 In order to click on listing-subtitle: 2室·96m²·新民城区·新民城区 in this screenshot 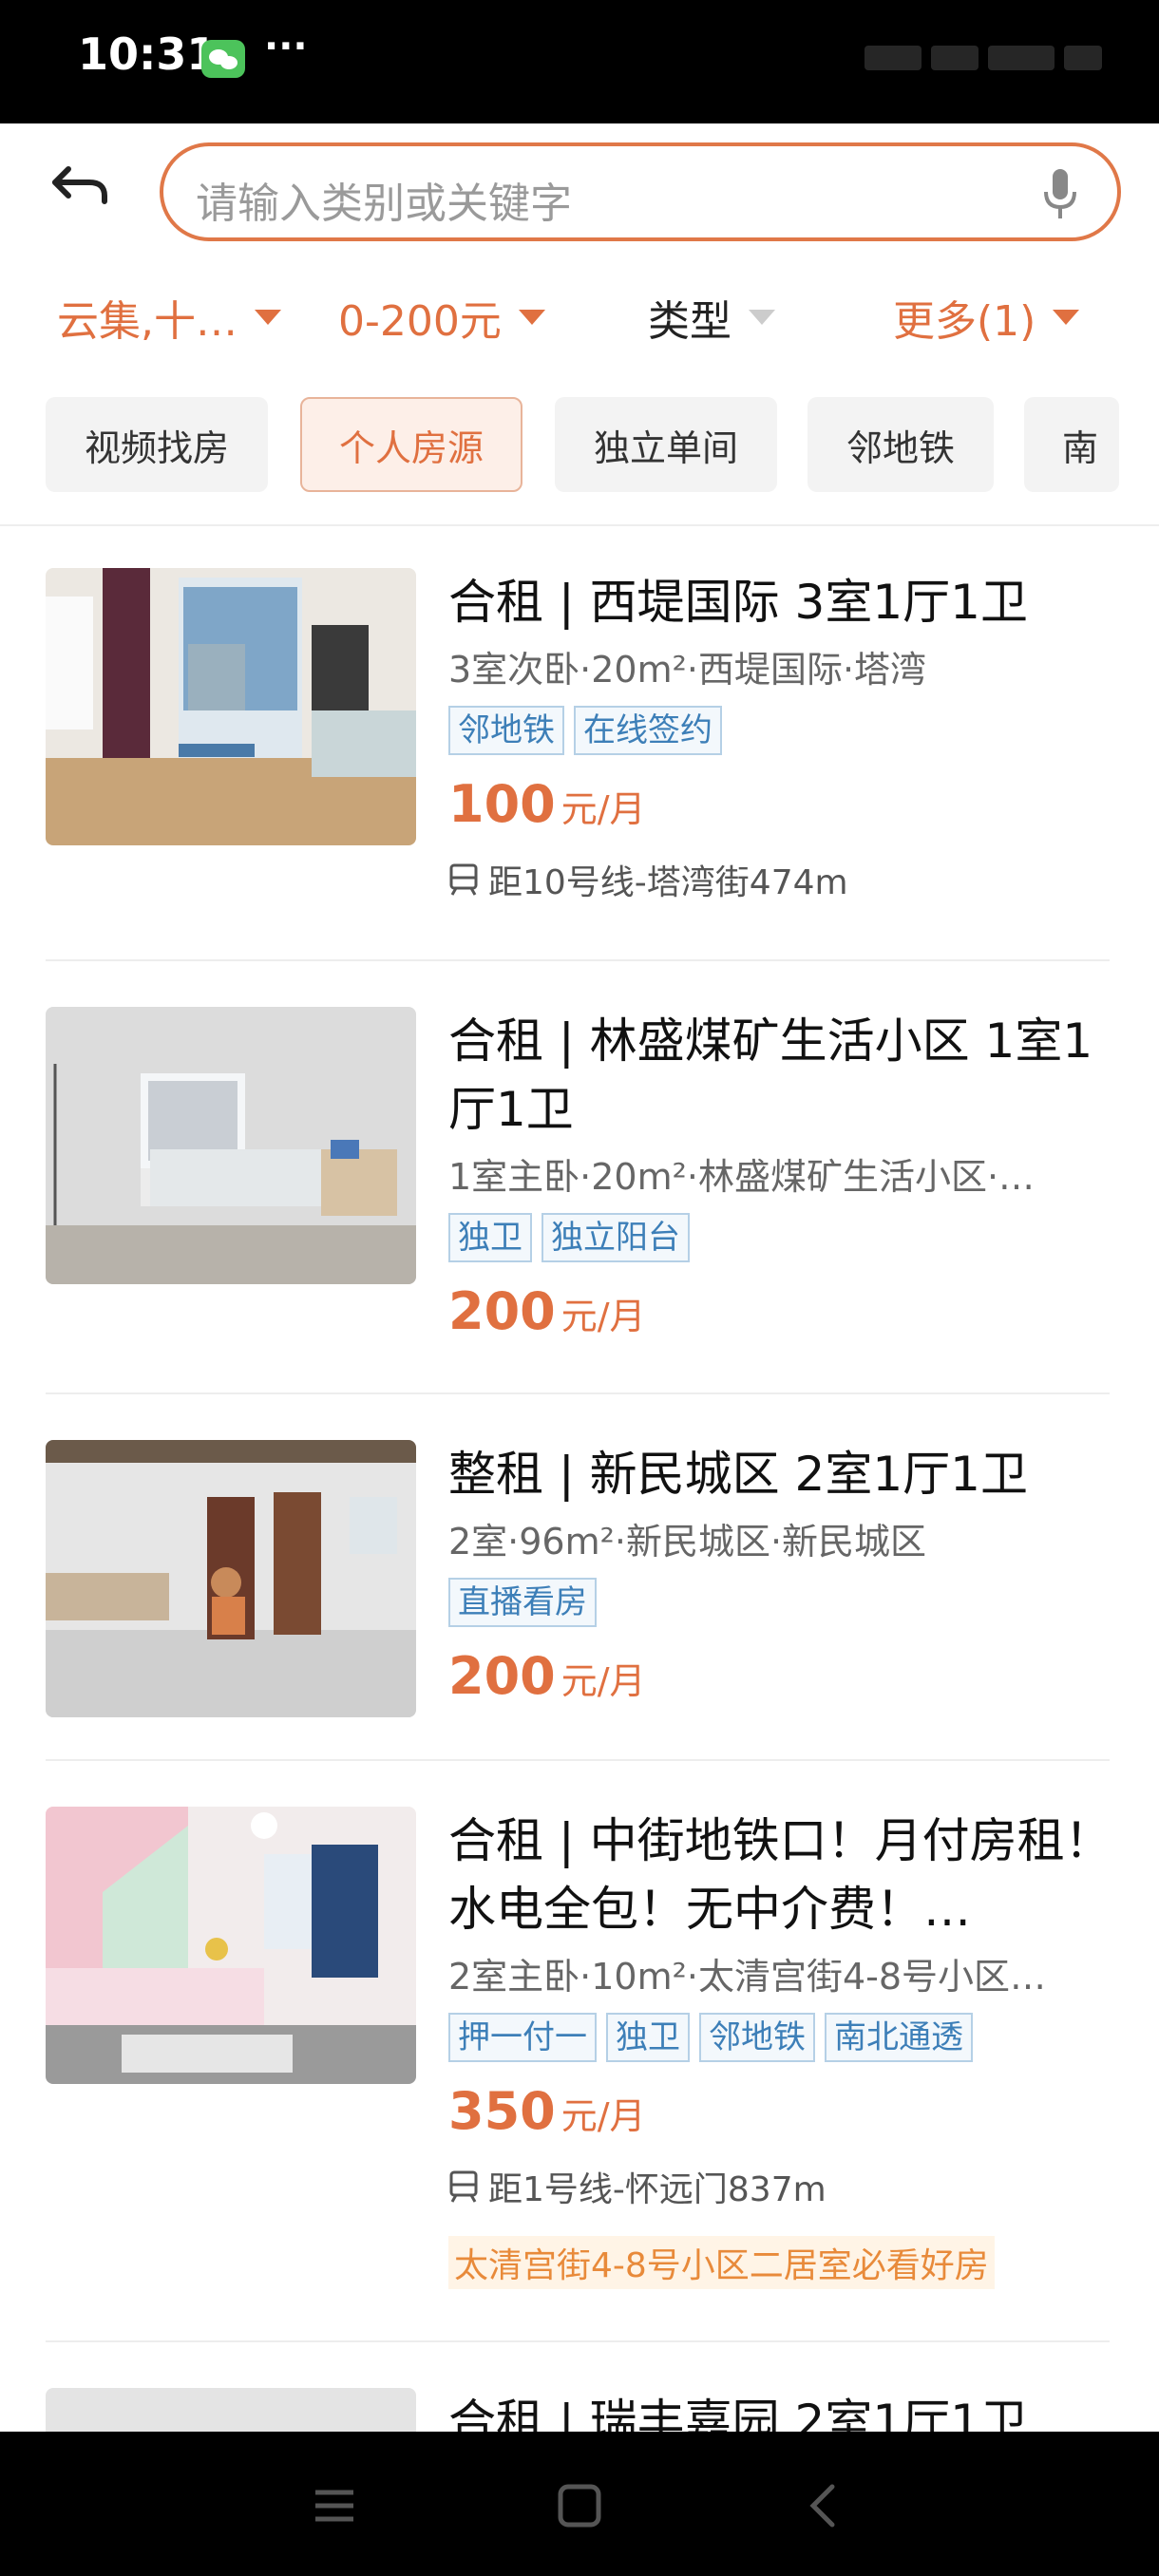, I will do `click(687, 1542)`.